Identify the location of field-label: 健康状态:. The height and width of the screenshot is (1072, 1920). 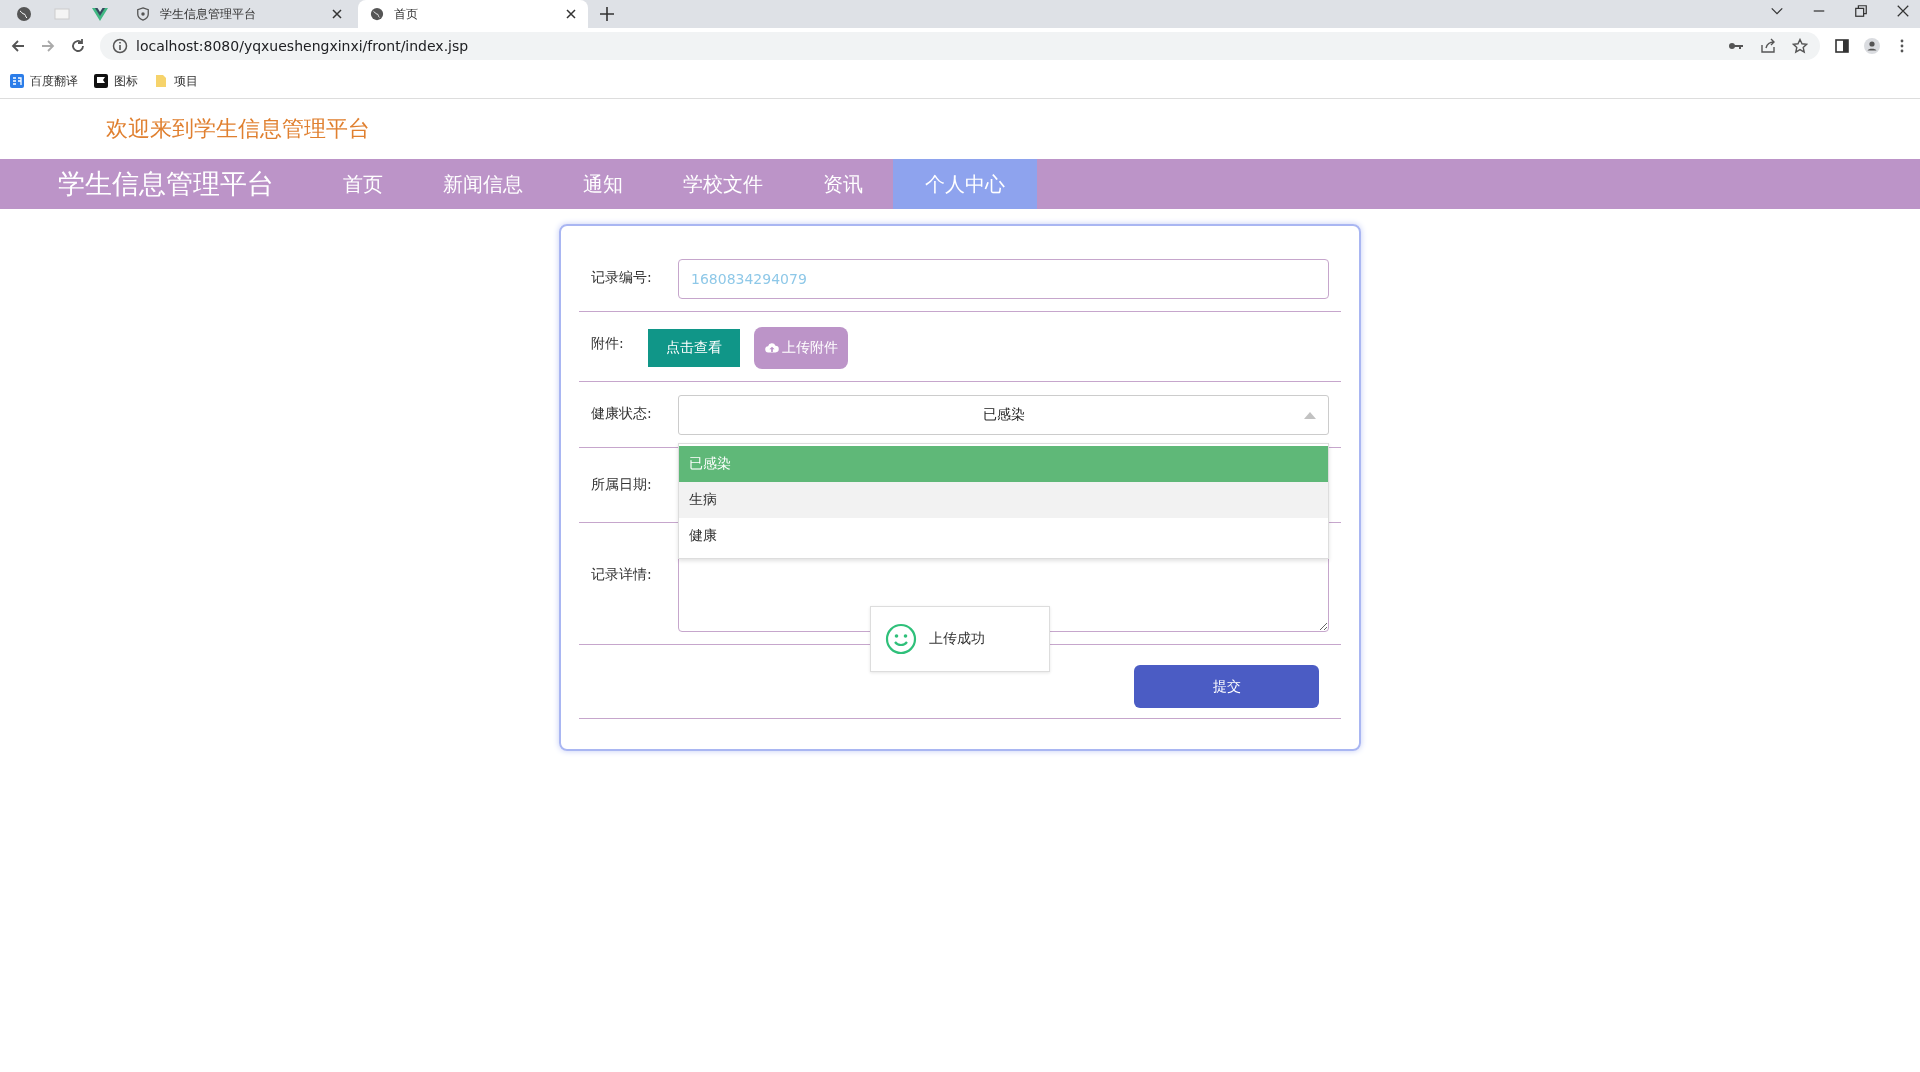
(621, 413).